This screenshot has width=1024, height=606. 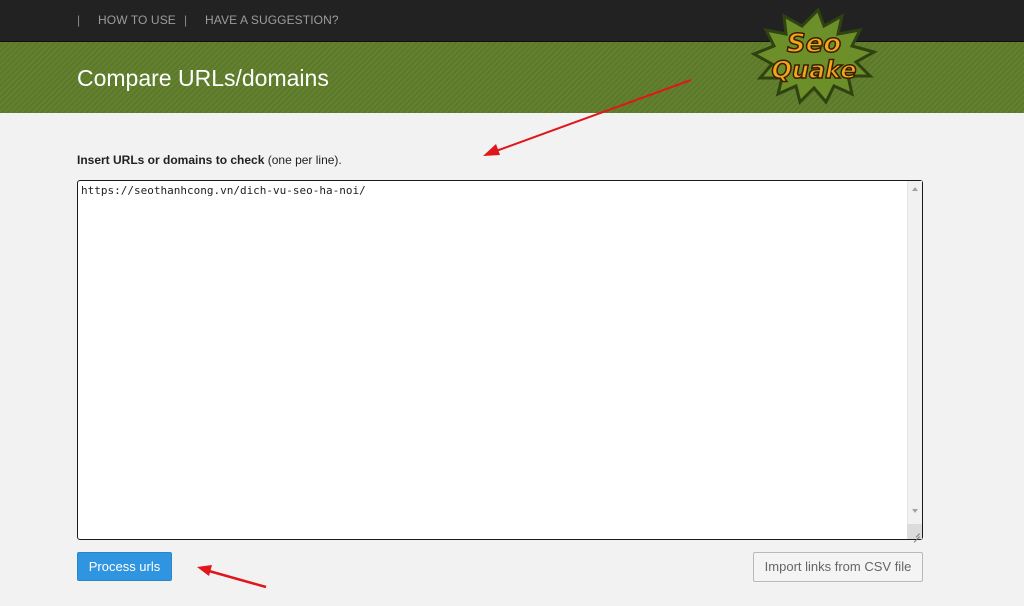 What do you see at coordinates (203, 78) in the screenshot?
I see `page-title: Compare URLs/domains` at bounding box center [203, 78].